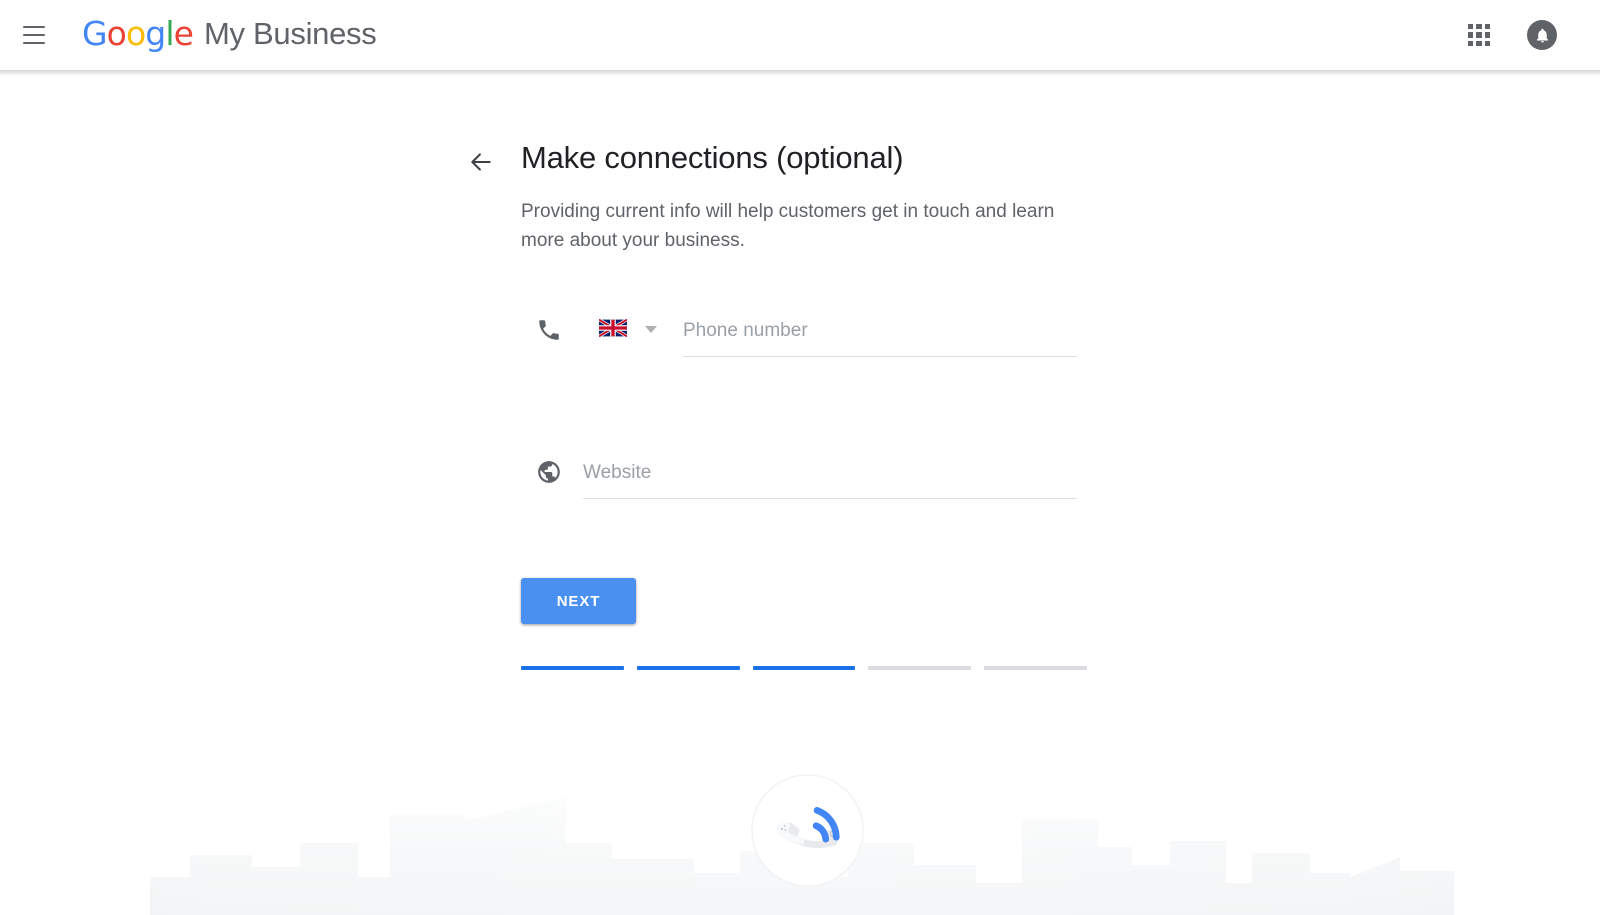  I want to click on product-name: My Business, so click(290, 33).